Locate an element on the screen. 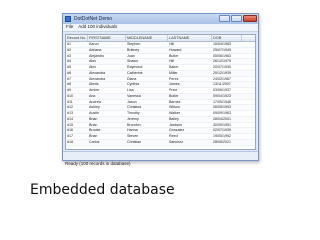  cell-middlename: Steven is located at coordinates (133, 136).